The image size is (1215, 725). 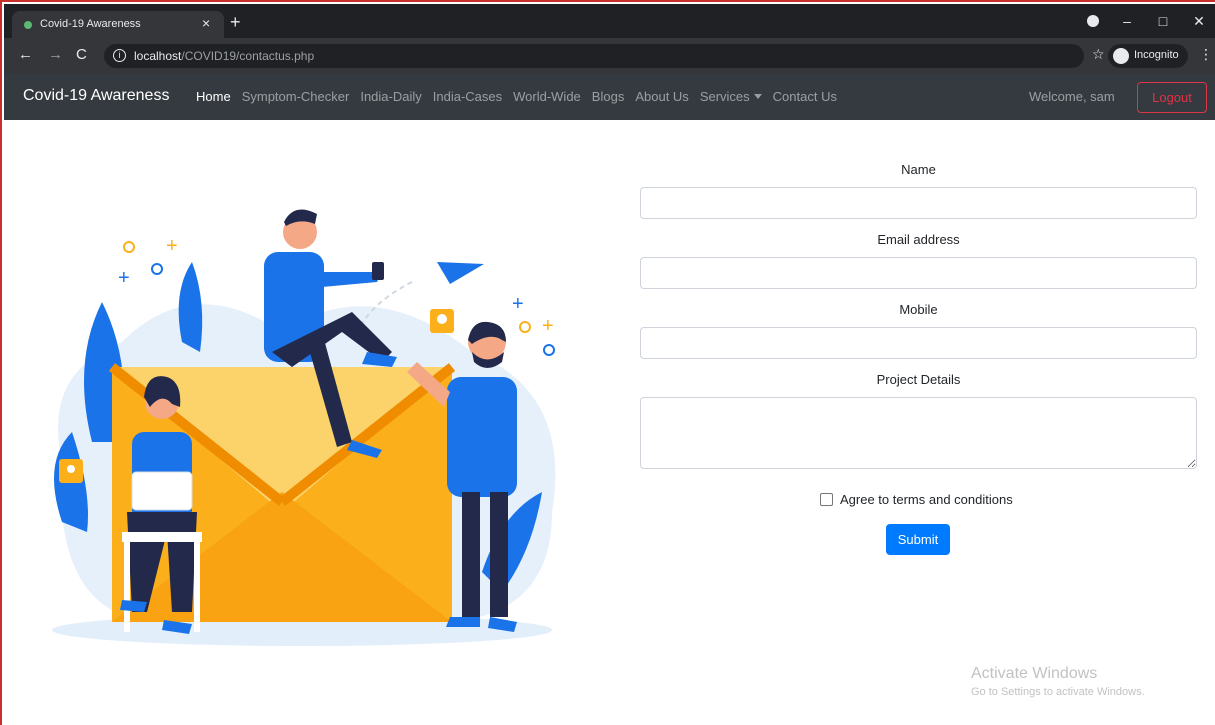 I want to click on back-arrow-icon: ←, so click(x=25, y=54).